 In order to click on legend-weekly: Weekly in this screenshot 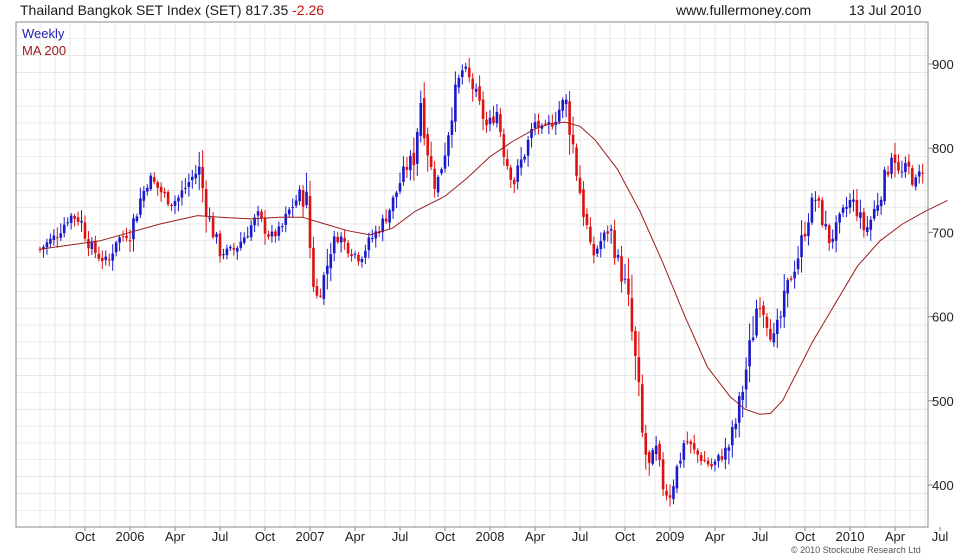, I will do `click(43, 33)`.